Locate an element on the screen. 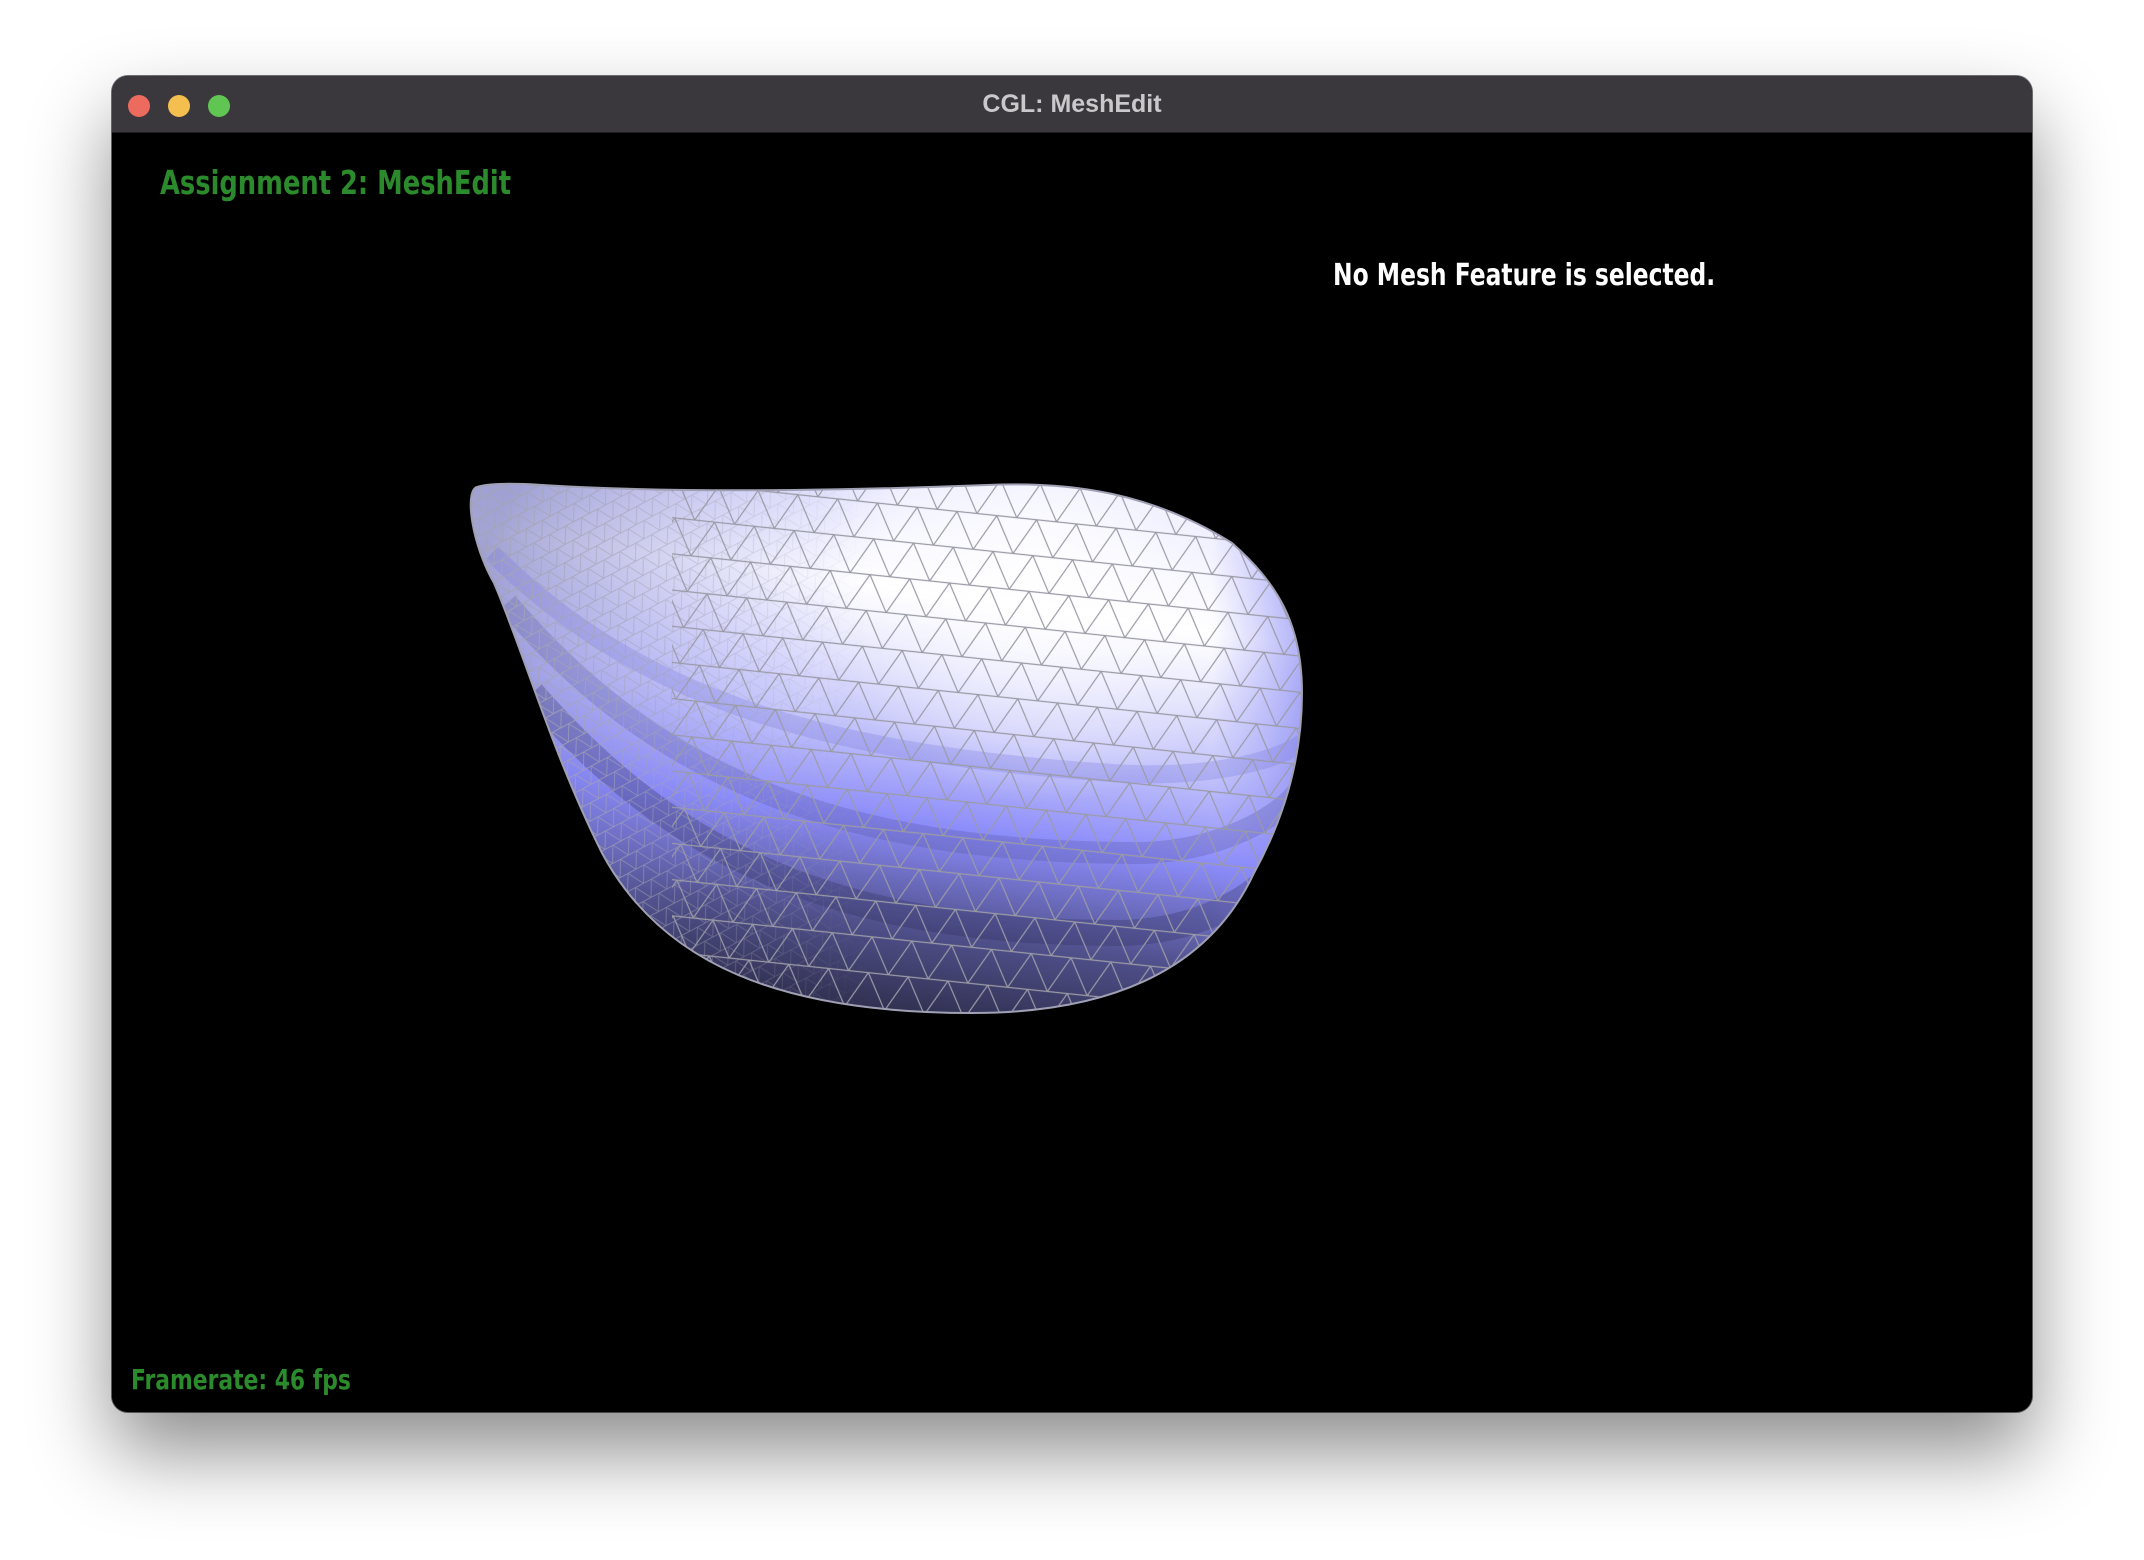  window-title: CGL: MeshEdit is located at coordinates (1072, 104).